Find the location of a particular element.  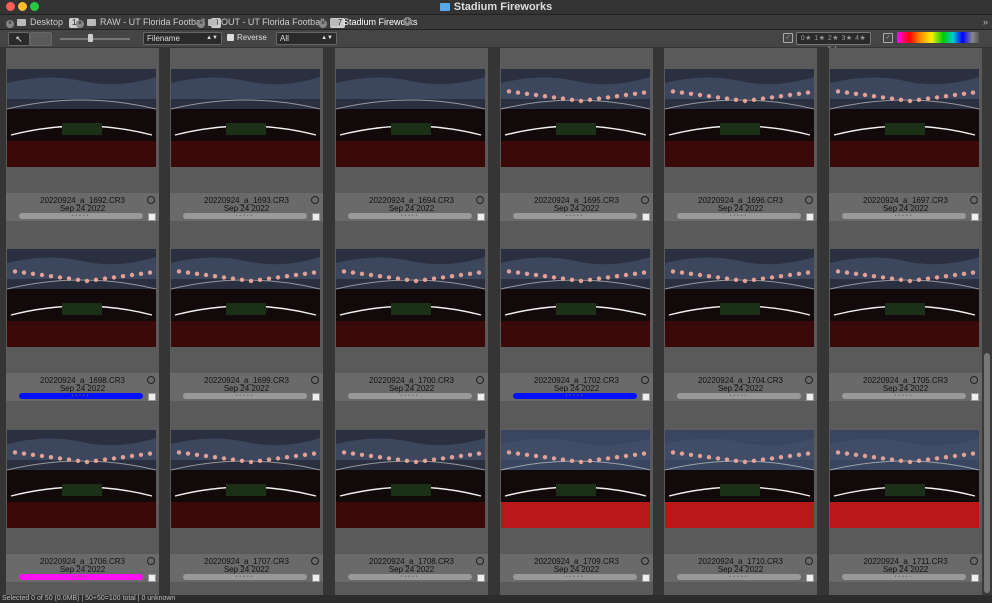

filter-select: All ▲▼ is located at coordinates (306, 38).